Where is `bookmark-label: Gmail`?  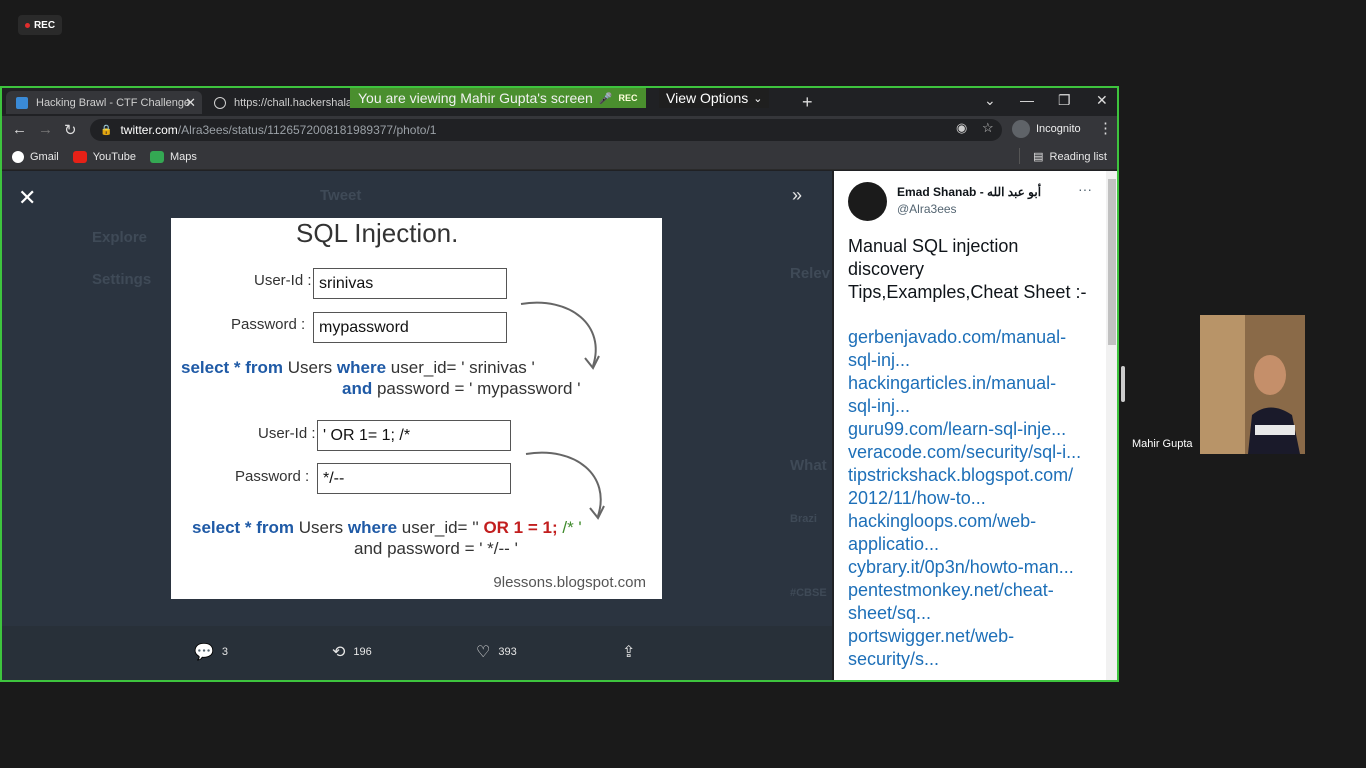 bookmark-label: Gmail is located at coordinates (44, 156).